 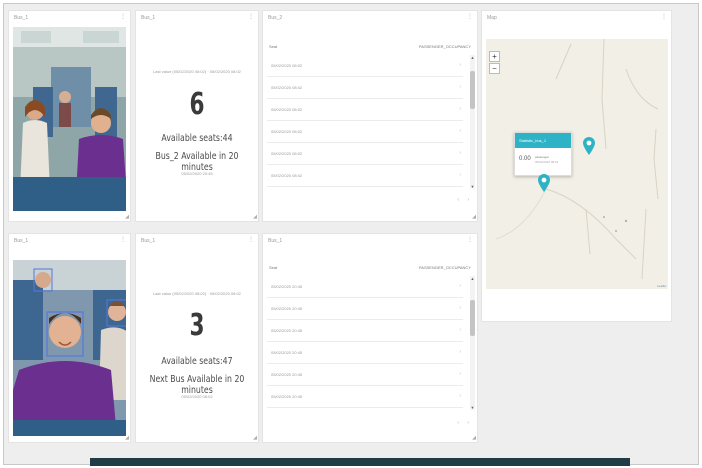 I want to click on popup-value: 0.00, so click(x=525, y=159).